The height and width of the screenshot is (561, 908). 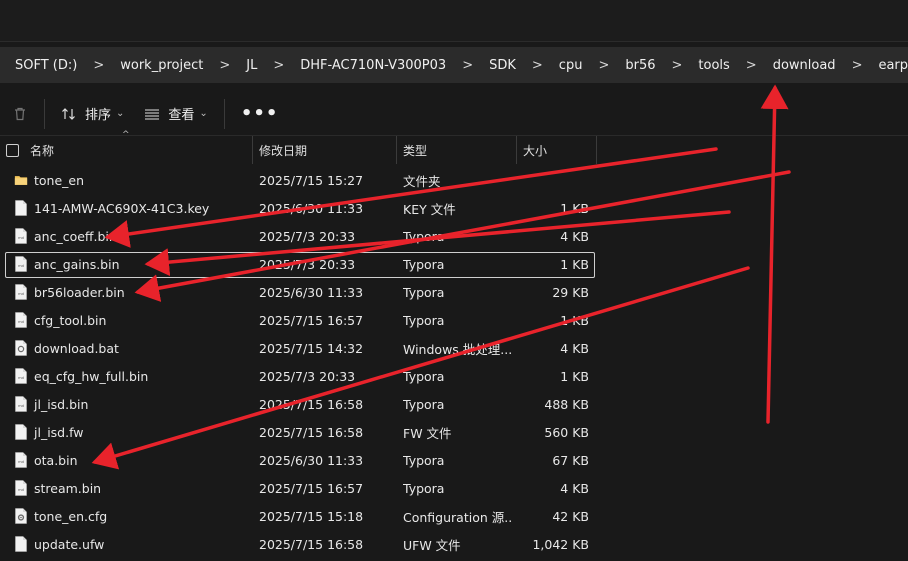 I want to click on breadcrumb-item: download, so click(x=804, y=65).